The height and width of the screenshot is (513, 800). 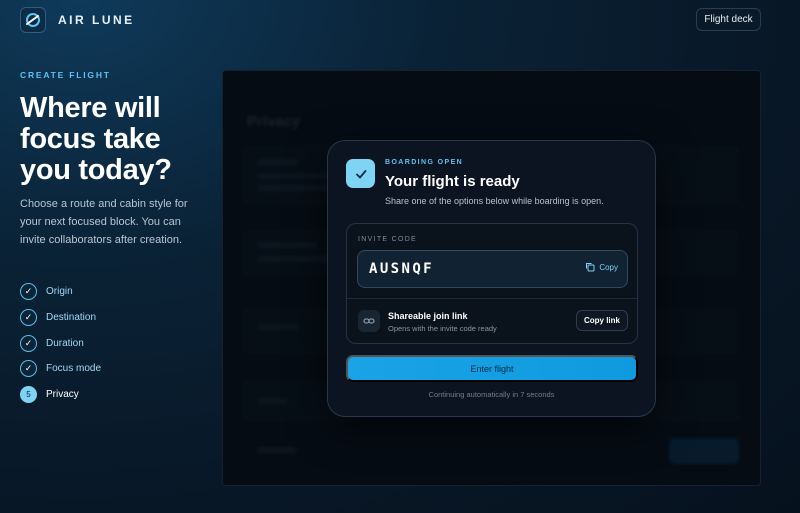 I want to click on brand-logo: AIR LUNE, so click(x=77, y=20).